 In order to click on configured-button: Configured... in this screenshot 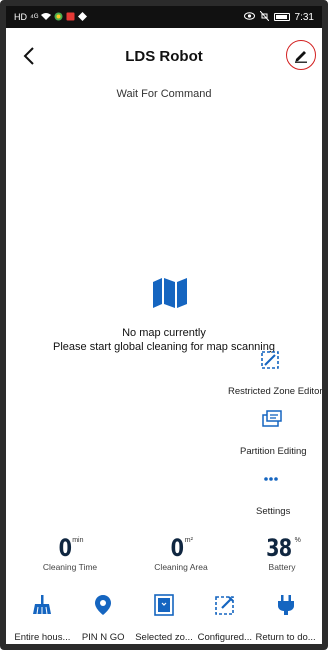, I will do `click(224, 615)`.